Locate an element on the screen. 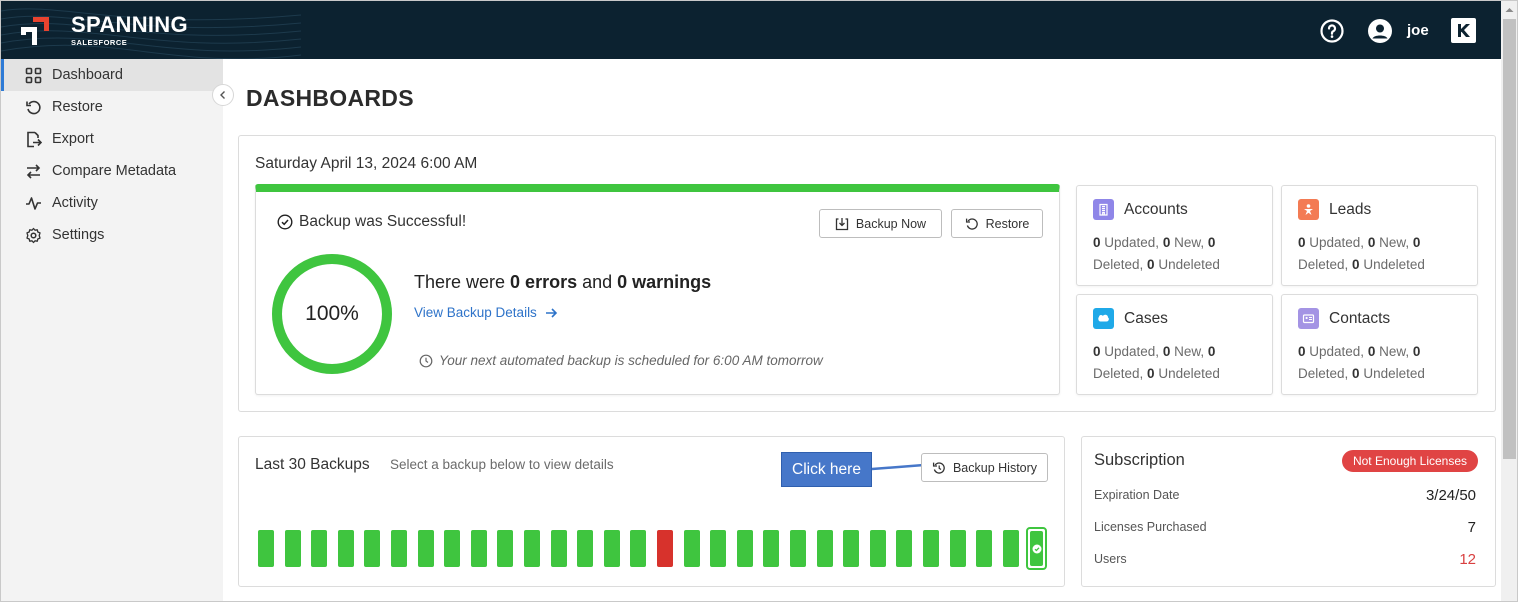 This screenshot has width=1518, height=602. backup-bar-fill is located at coordinates (1036, 548).